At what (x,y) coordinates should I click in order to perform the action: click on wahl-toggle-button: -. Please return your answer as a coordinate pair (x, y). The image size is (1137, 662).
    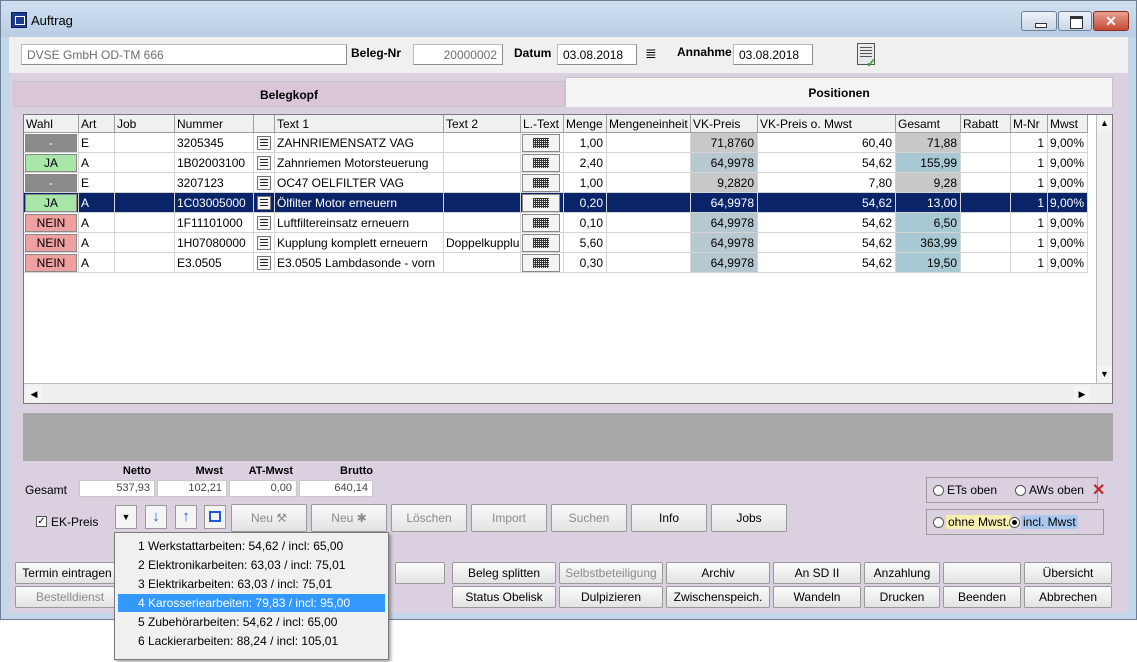
    Looking at the image, I should click on (51, 183).